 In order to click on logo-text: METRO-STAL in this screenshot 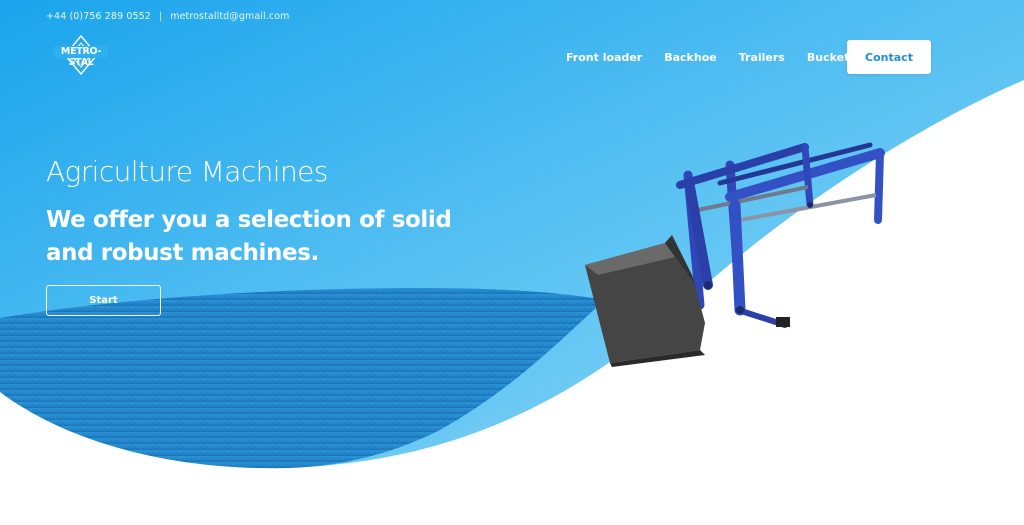, I will do `click(81, 57)`.